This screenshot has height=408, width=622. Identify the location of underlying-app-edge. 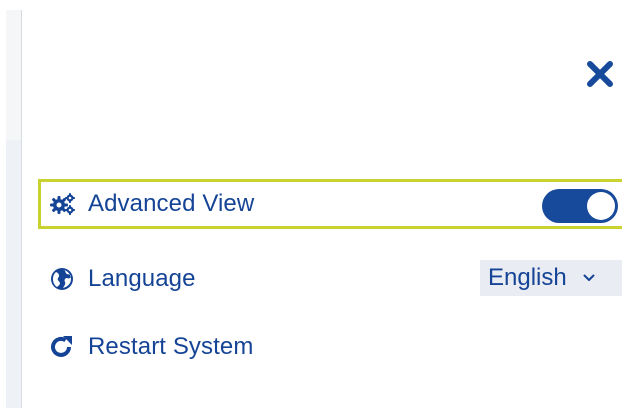
(11, 204).